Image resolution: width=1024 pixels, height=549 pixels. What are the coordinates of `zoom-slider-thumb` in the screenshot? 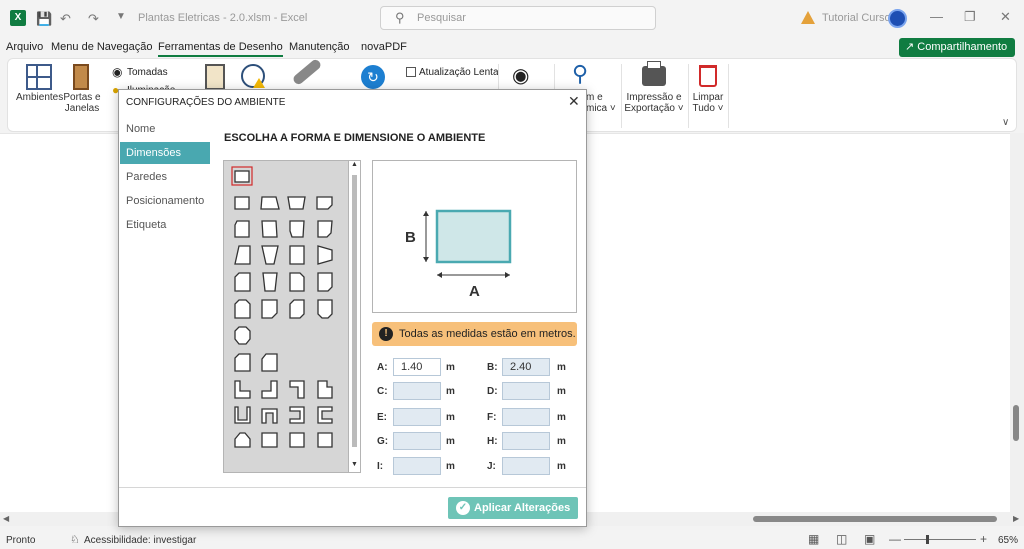 It's located at (927, 539).